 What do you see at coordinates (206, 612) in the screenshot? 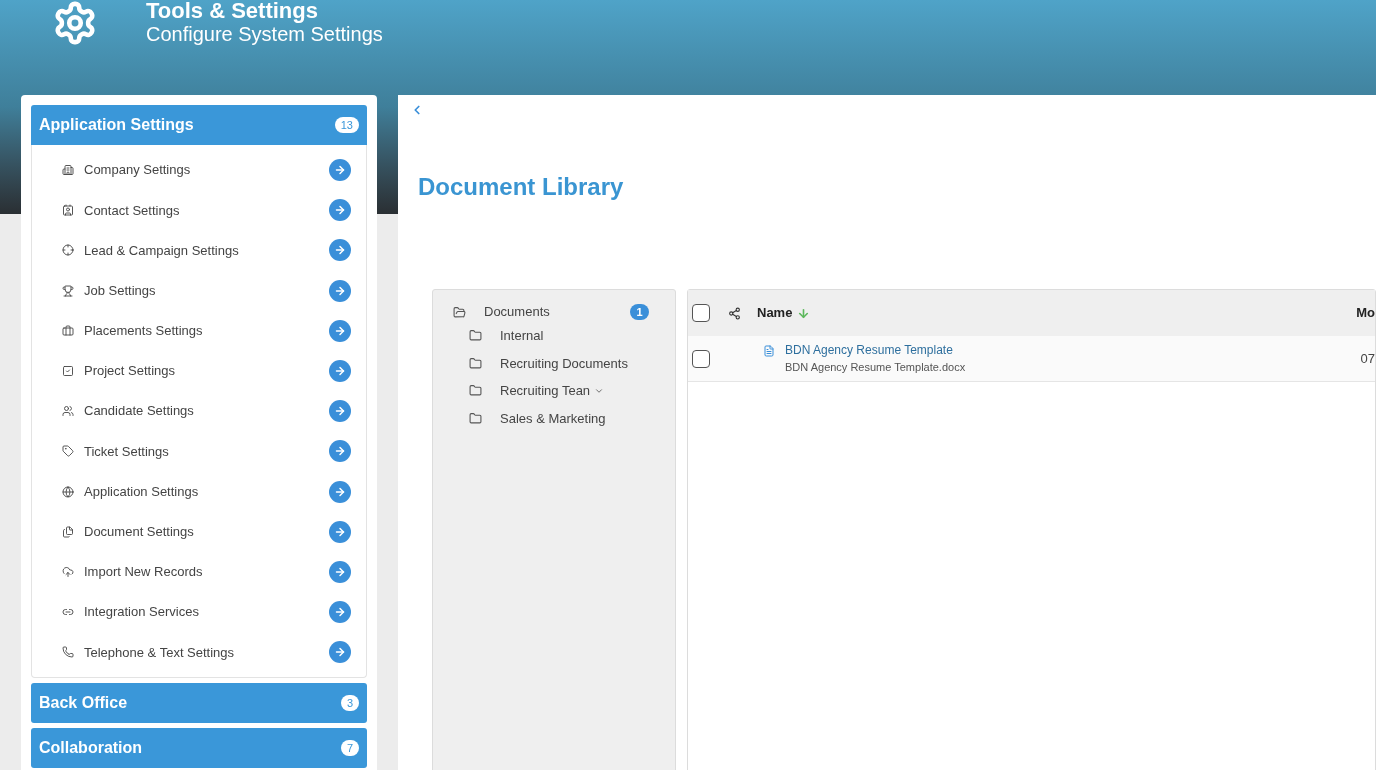
I see `settings-link: Integration Services` at bounding box center [206, 612].